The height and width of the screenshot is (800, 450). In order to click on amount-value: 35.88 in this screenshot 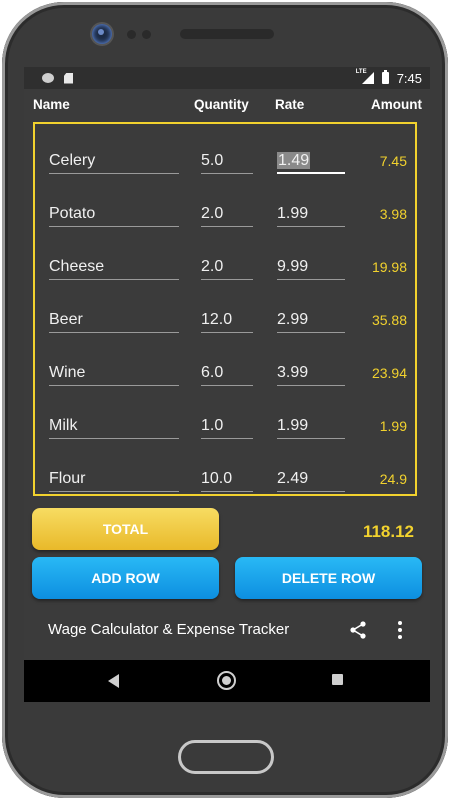, I will do `click(389, 320)`.